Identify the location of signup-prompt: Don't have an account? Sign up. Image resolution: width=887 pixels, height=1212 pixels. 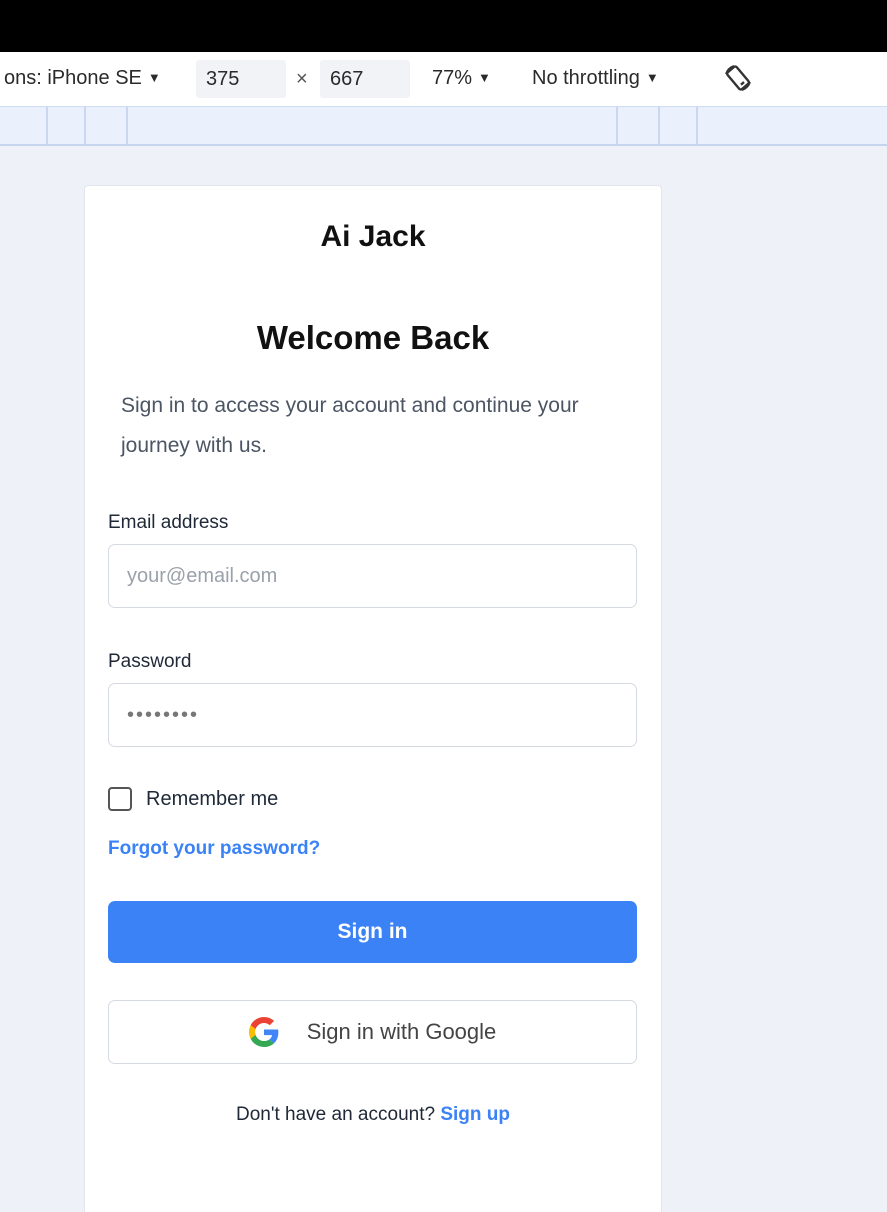
(373, 1115).